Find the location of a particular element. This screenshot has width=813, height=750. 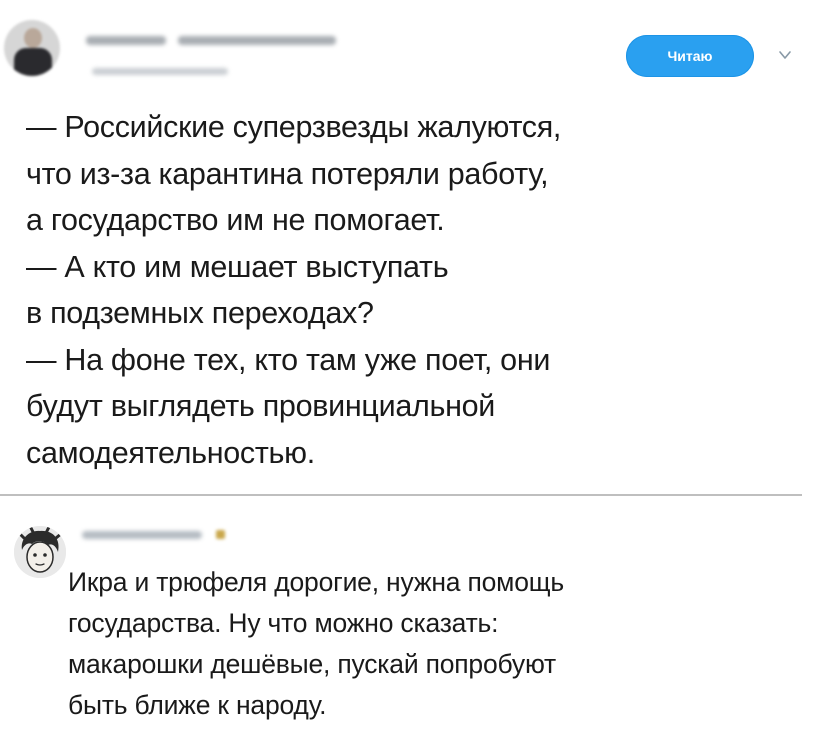

author-name-redacted is located at coordinates (126, 40).